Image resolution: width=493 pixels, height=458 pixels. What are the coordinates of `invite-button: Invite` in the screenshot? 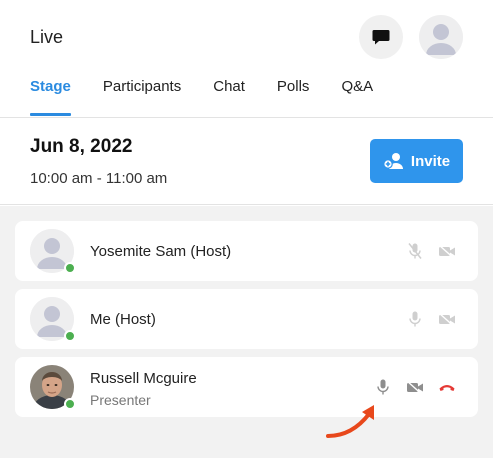 It's located at (416, 161).